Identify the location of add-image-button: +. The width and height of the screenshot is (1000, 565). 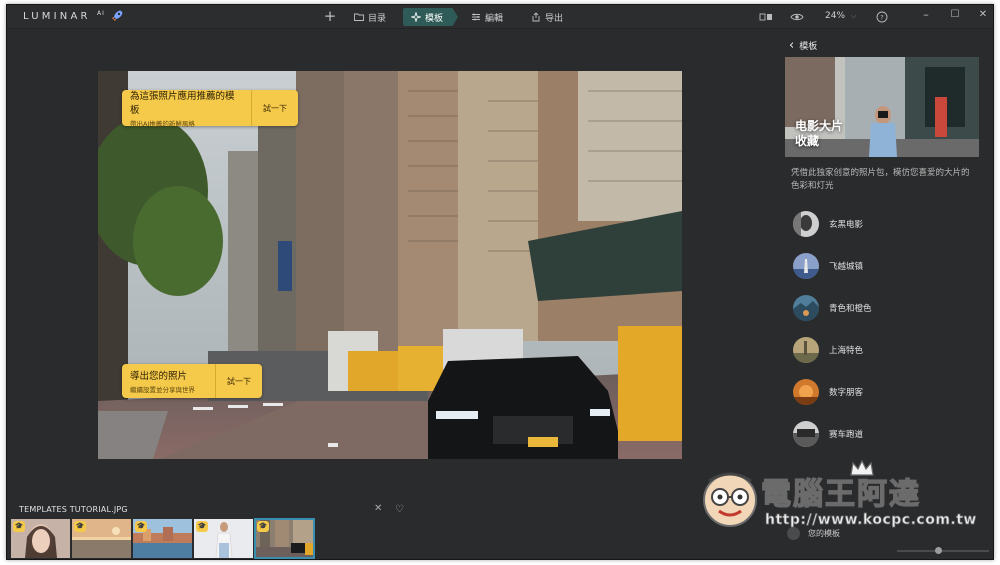
(330, 16).